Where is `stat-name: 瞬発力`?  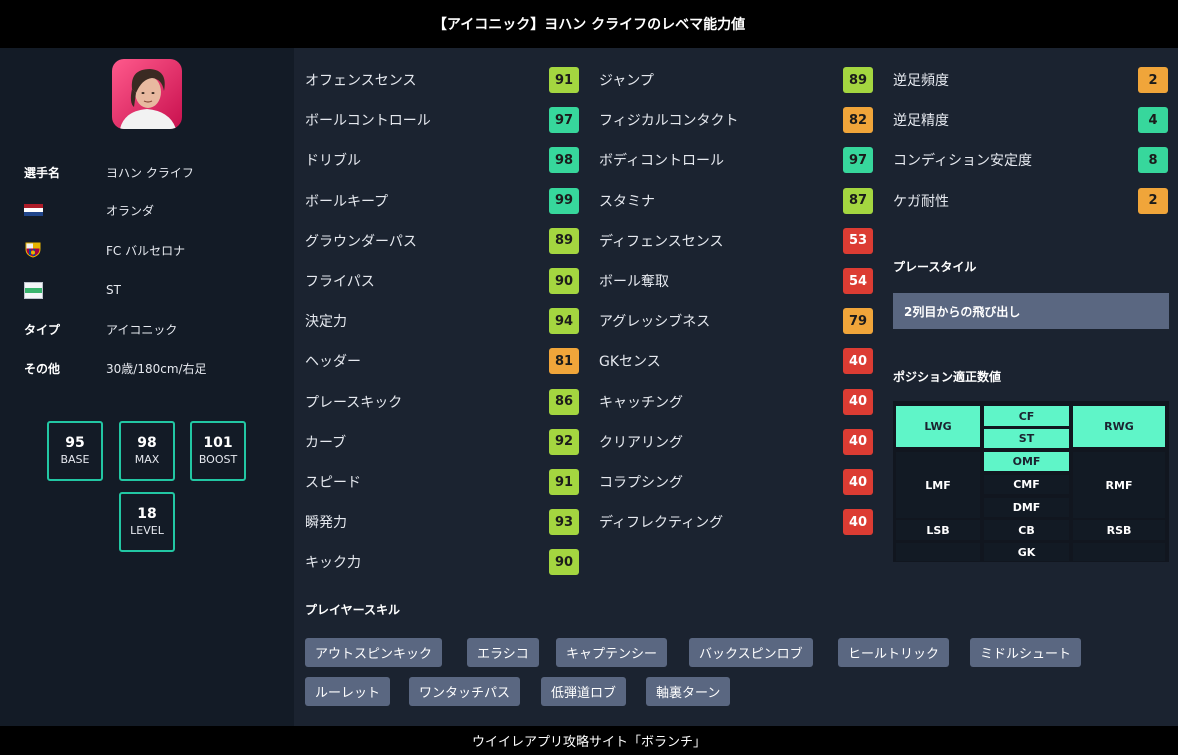 stat-name: 瞬発力 is located at coordinates (326, 523).